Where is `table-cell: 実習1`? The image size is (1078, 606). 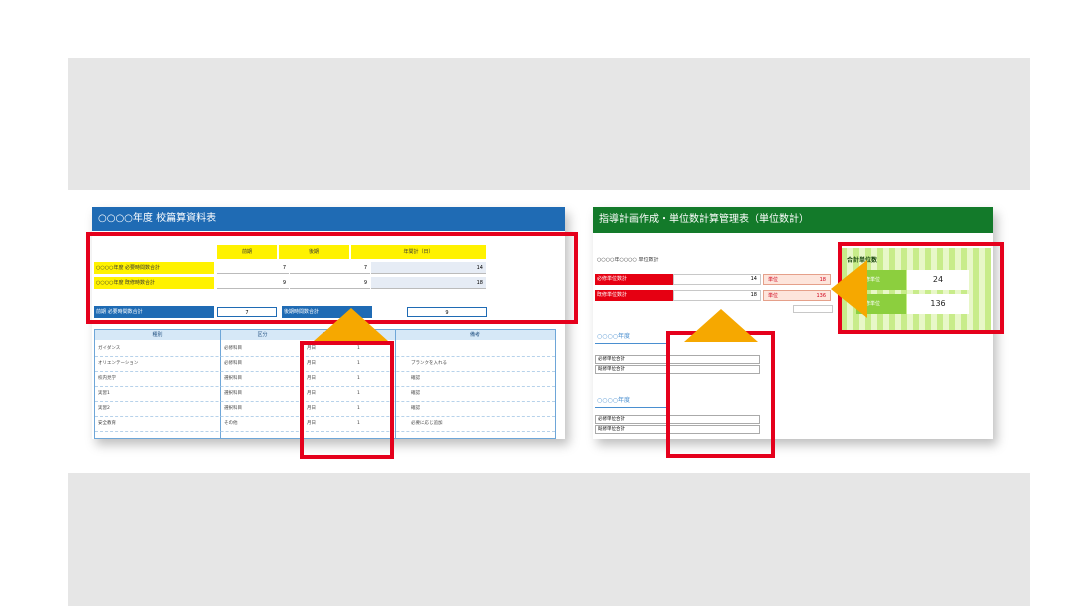
table-cell: 実習1 is located at coordinates (104, 393).